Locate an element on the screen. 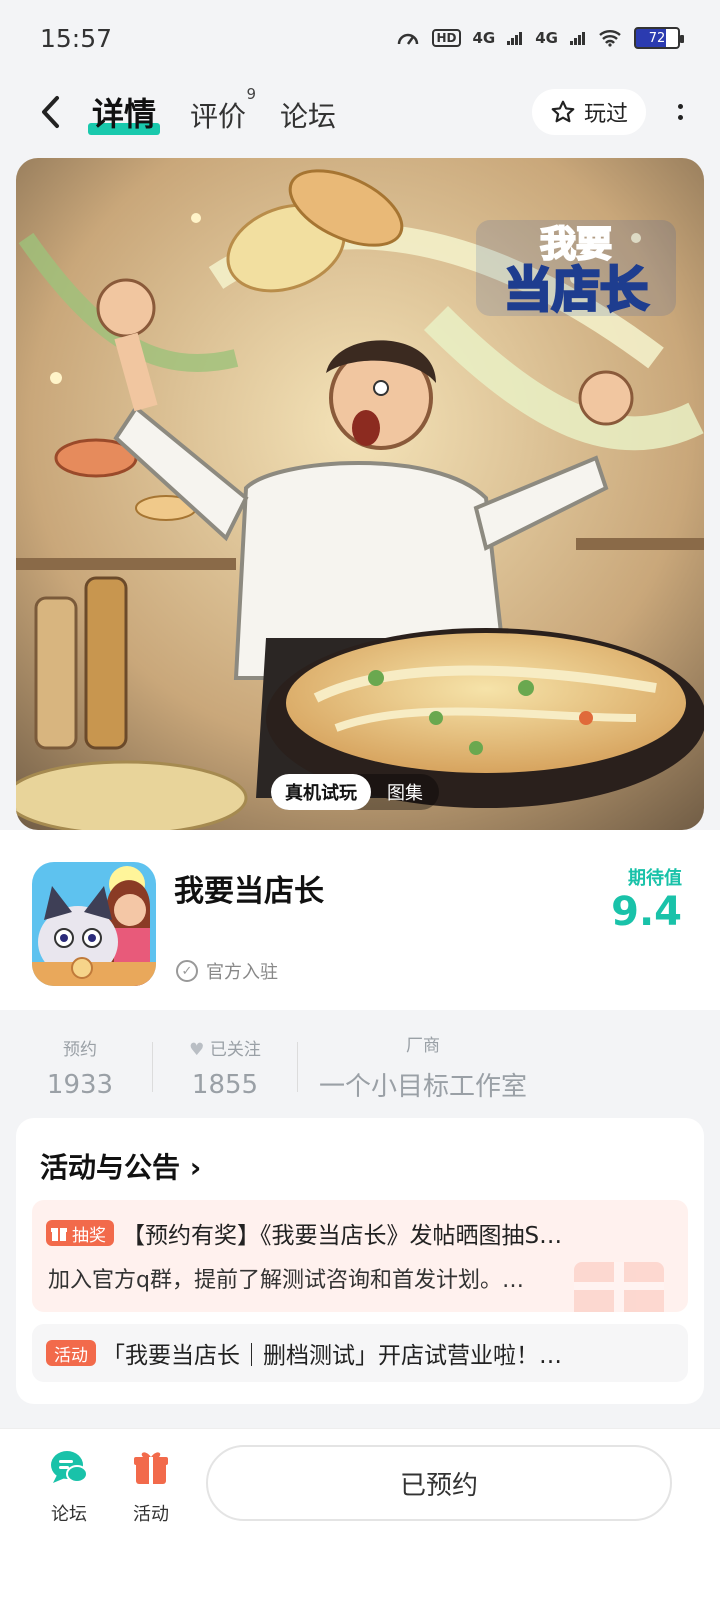 The width and height of the screenshot is (720, 1600). hero-media-switch: 真机试玩 图集 is located at coordinates (355, 792).